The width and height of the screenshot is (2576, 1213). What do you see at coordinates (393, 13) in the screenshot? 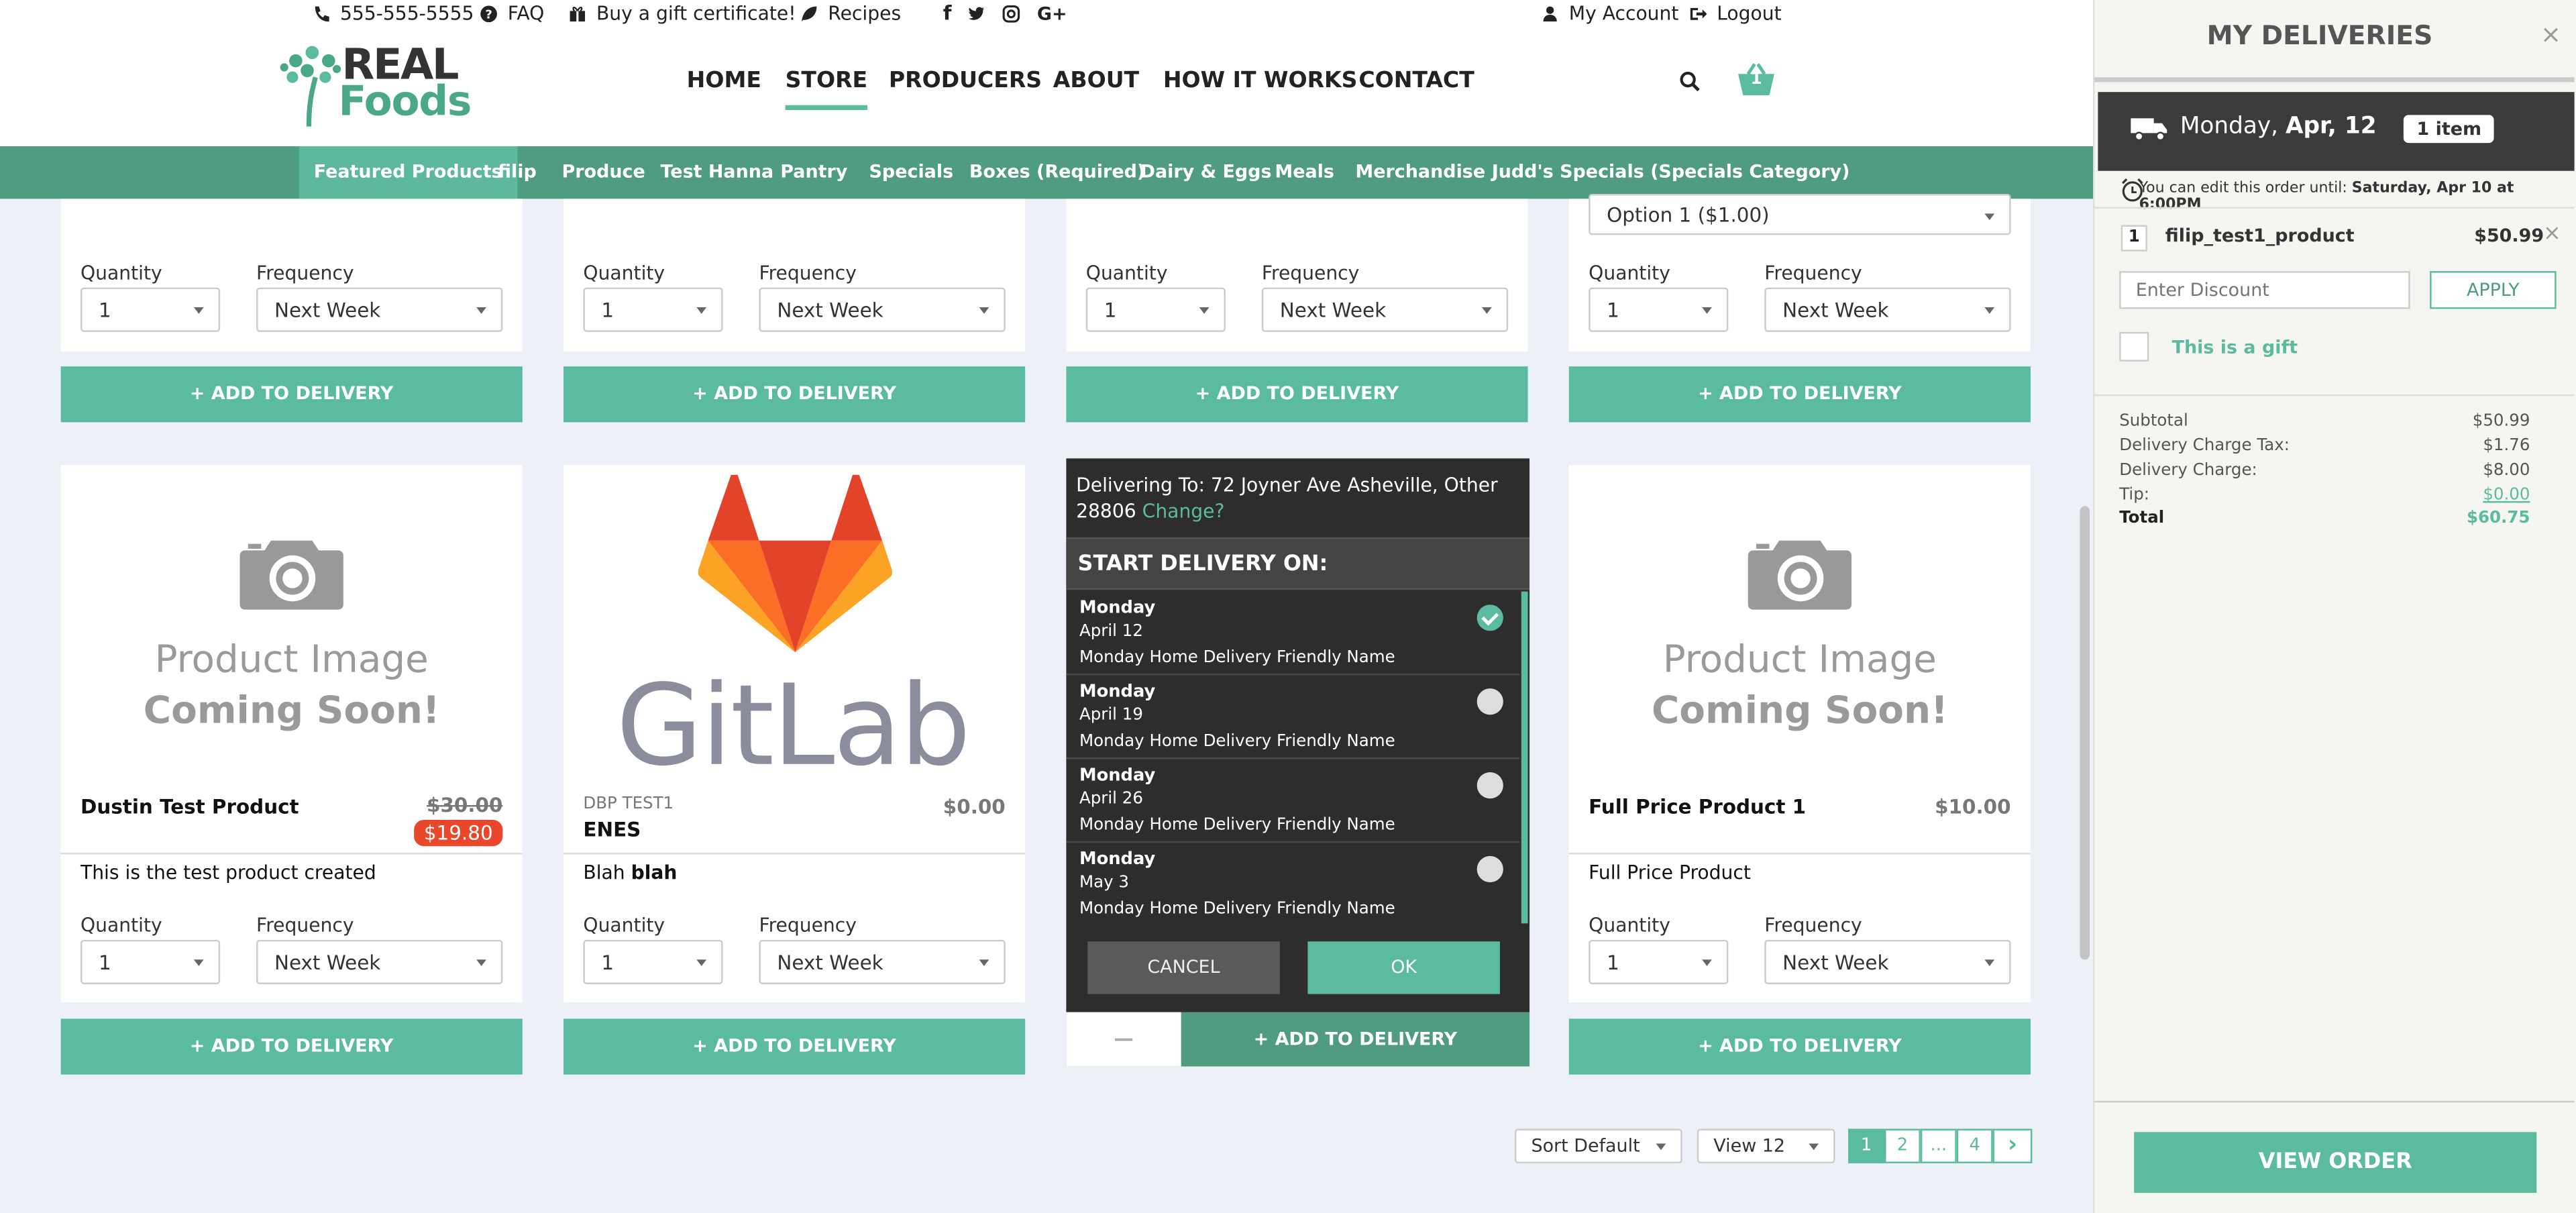
I see `phone-link: 555-555-5555` at bounding box center [393, 13].